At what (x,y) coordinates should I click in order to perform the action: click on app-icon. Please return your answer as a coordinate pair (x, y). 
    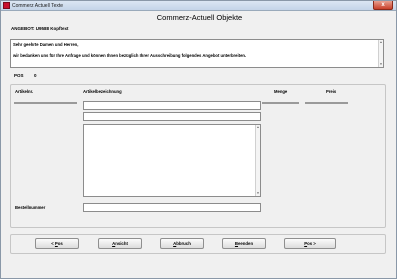
    Looking at the image, I should click on (6, 5).